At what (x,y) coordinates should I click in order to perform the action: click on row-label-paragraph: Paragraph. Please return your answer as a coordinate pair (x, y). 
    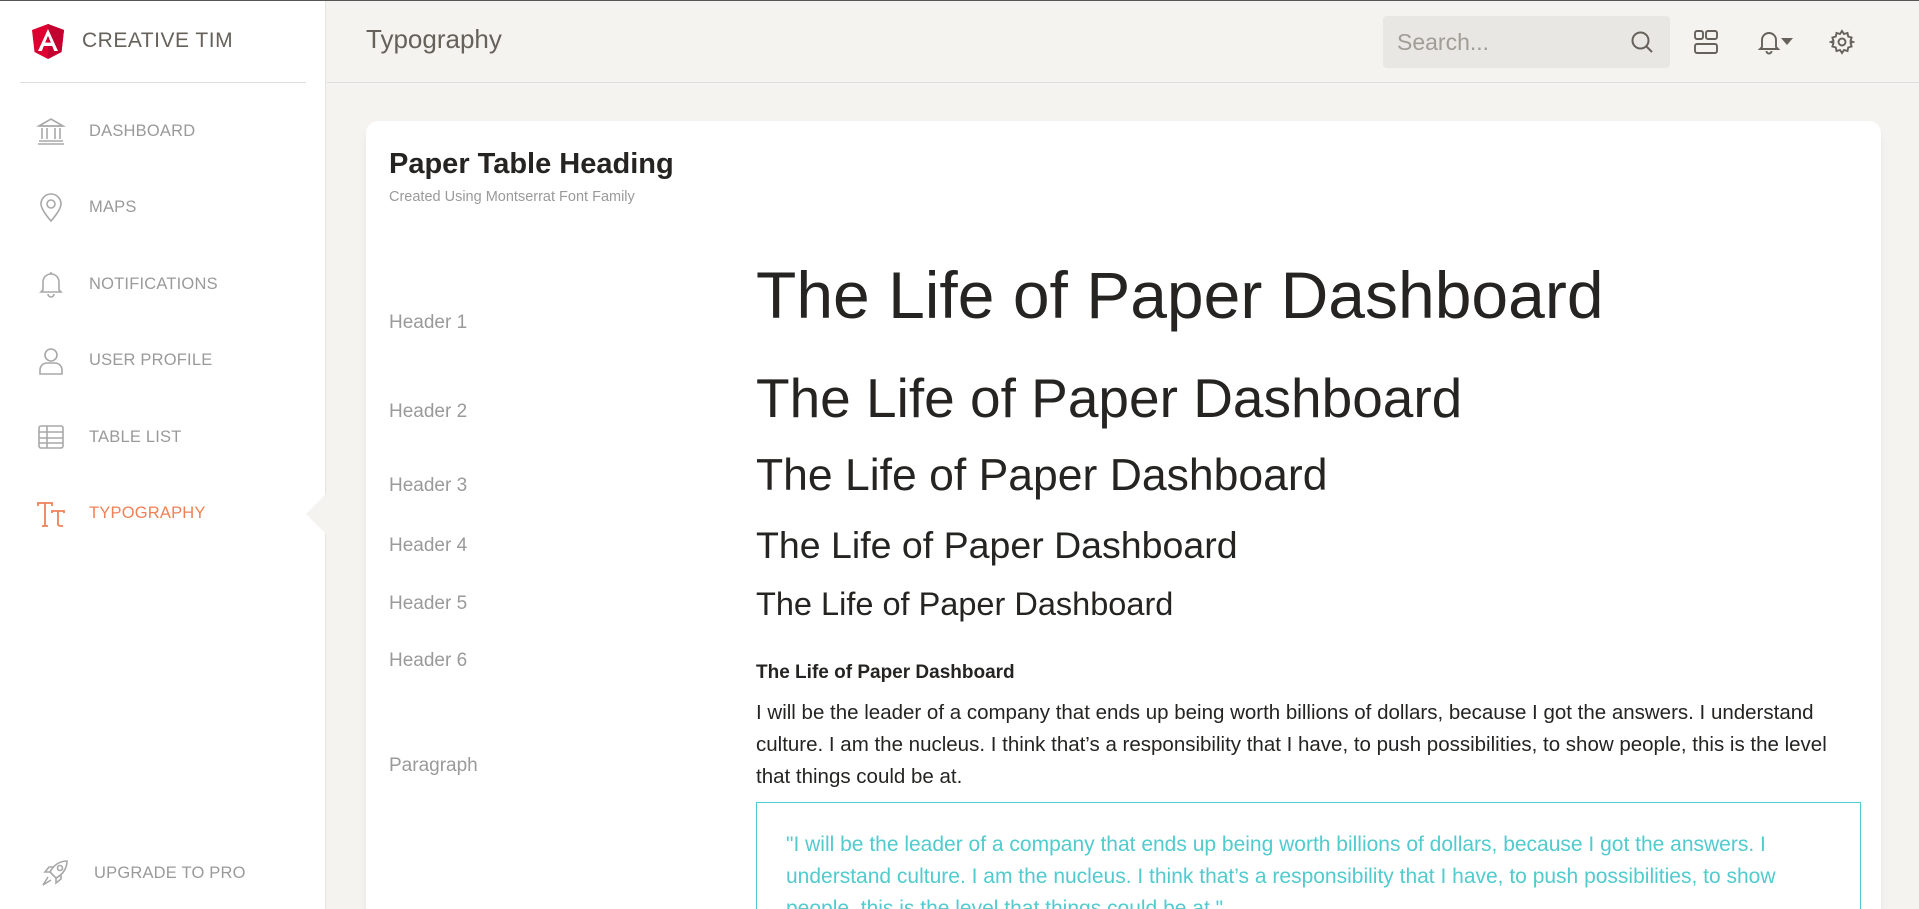
    Looking at the image, I should click on (433, 765).